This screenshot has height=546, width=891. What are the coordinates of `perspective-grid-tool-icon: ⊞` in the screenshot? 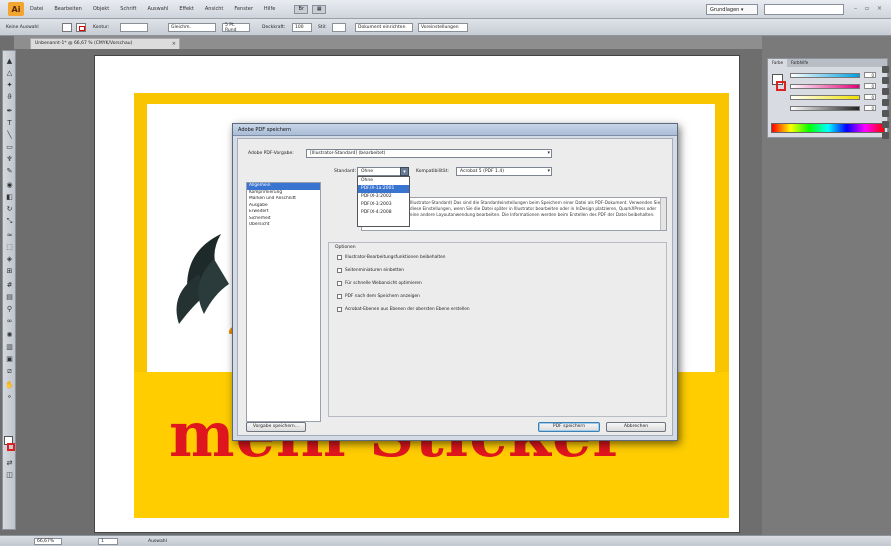 It's located at (9, 271).